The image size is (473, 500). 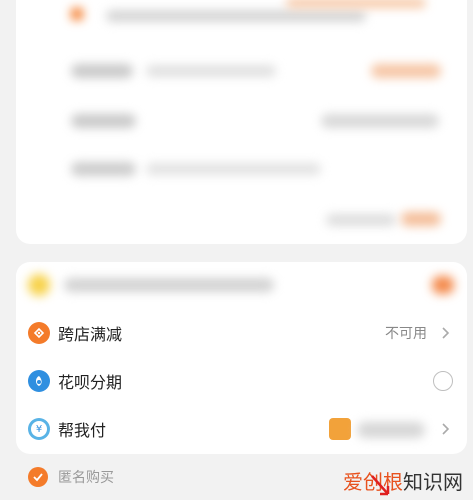 I want to click on huabei-radio, so click(x=443, y=381).